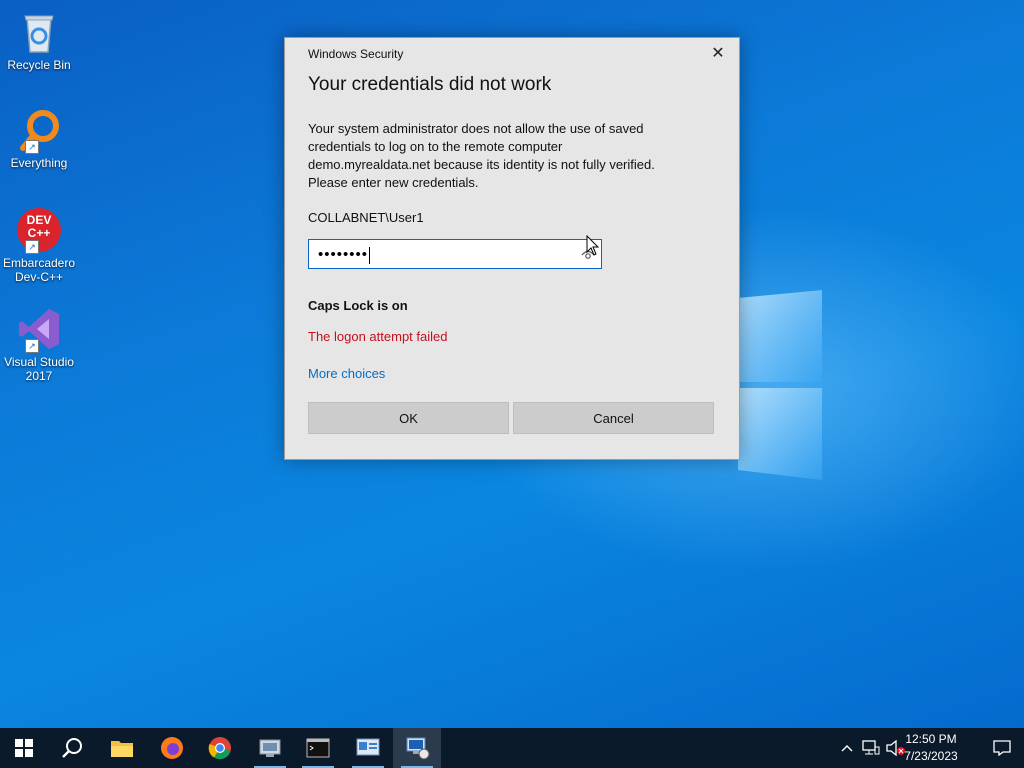 The width and height of the screenshot is (1024, 768). I want to click on search-icon, so click(72, 748).